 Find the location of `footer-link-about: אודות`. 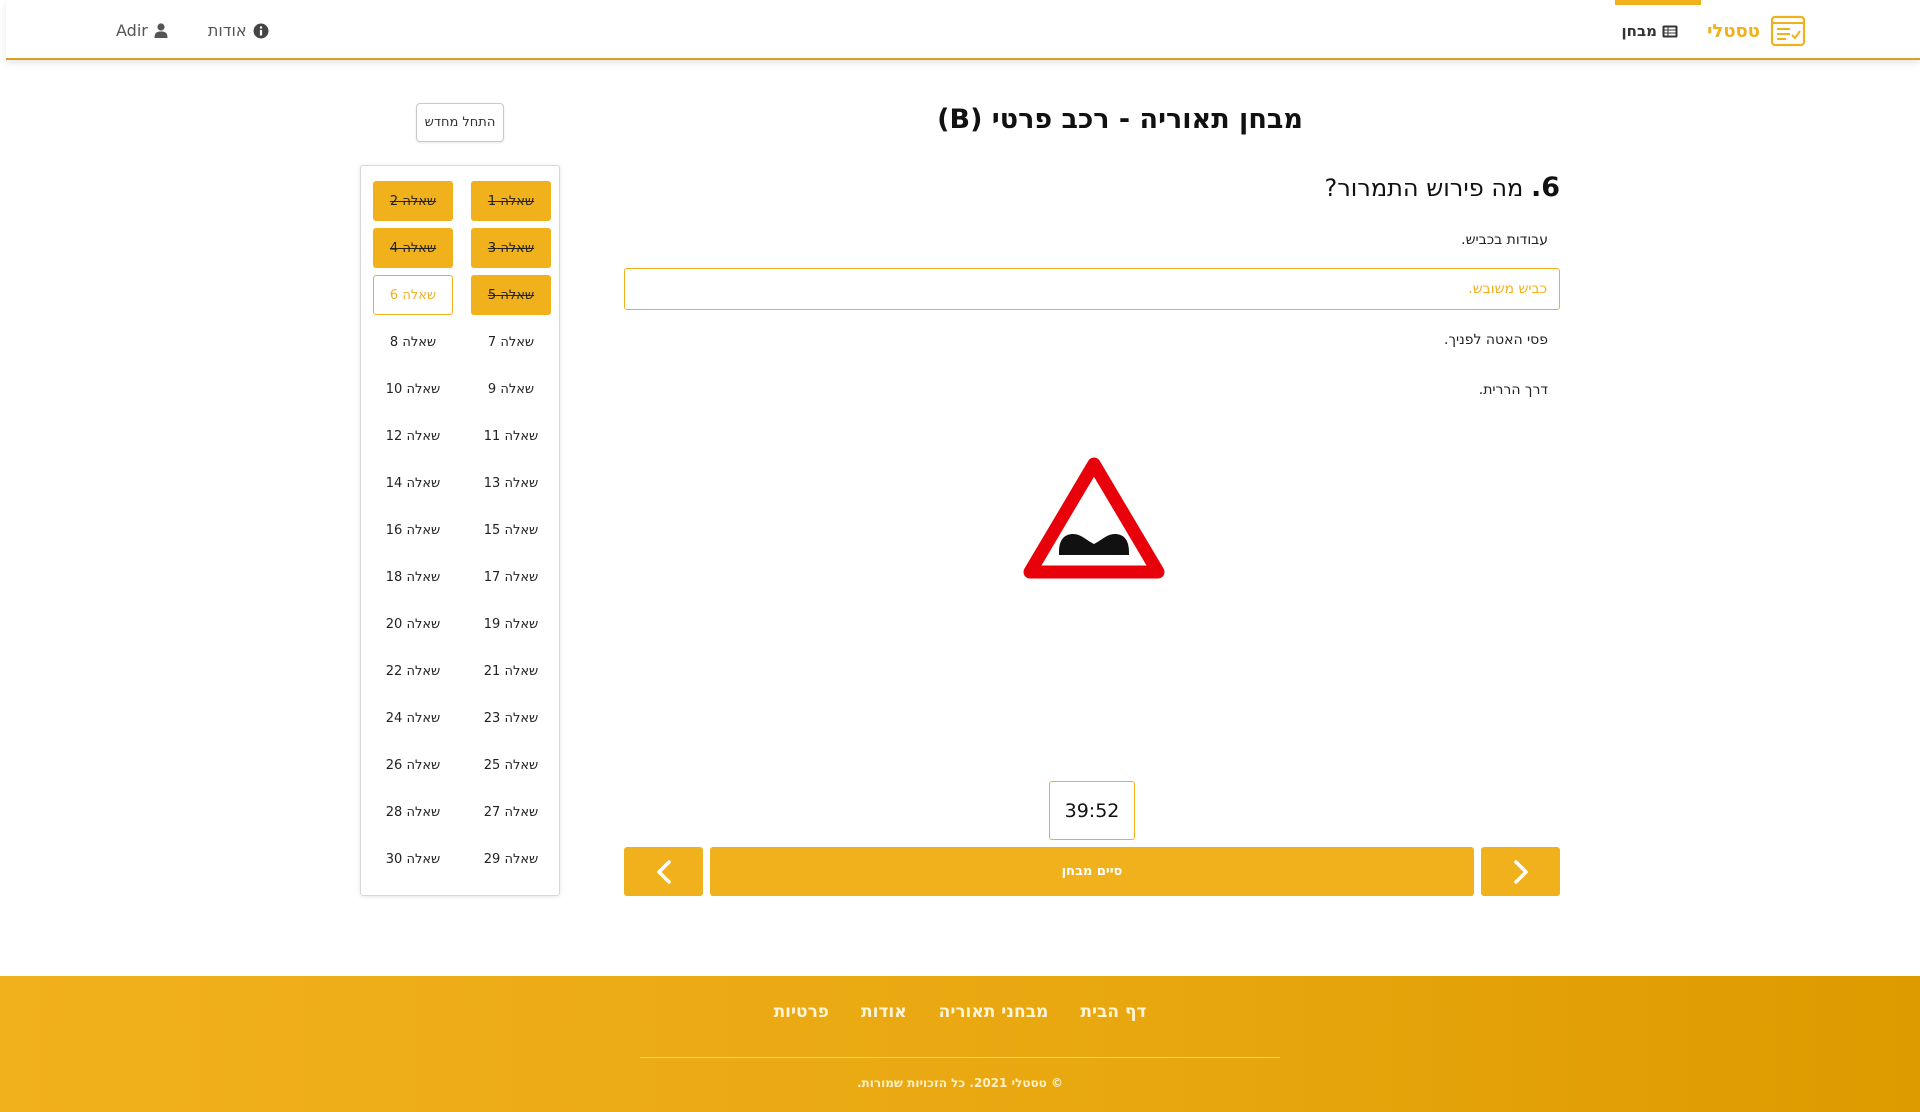

footer-link-about: אודות is located at coordinates (884, 1012).